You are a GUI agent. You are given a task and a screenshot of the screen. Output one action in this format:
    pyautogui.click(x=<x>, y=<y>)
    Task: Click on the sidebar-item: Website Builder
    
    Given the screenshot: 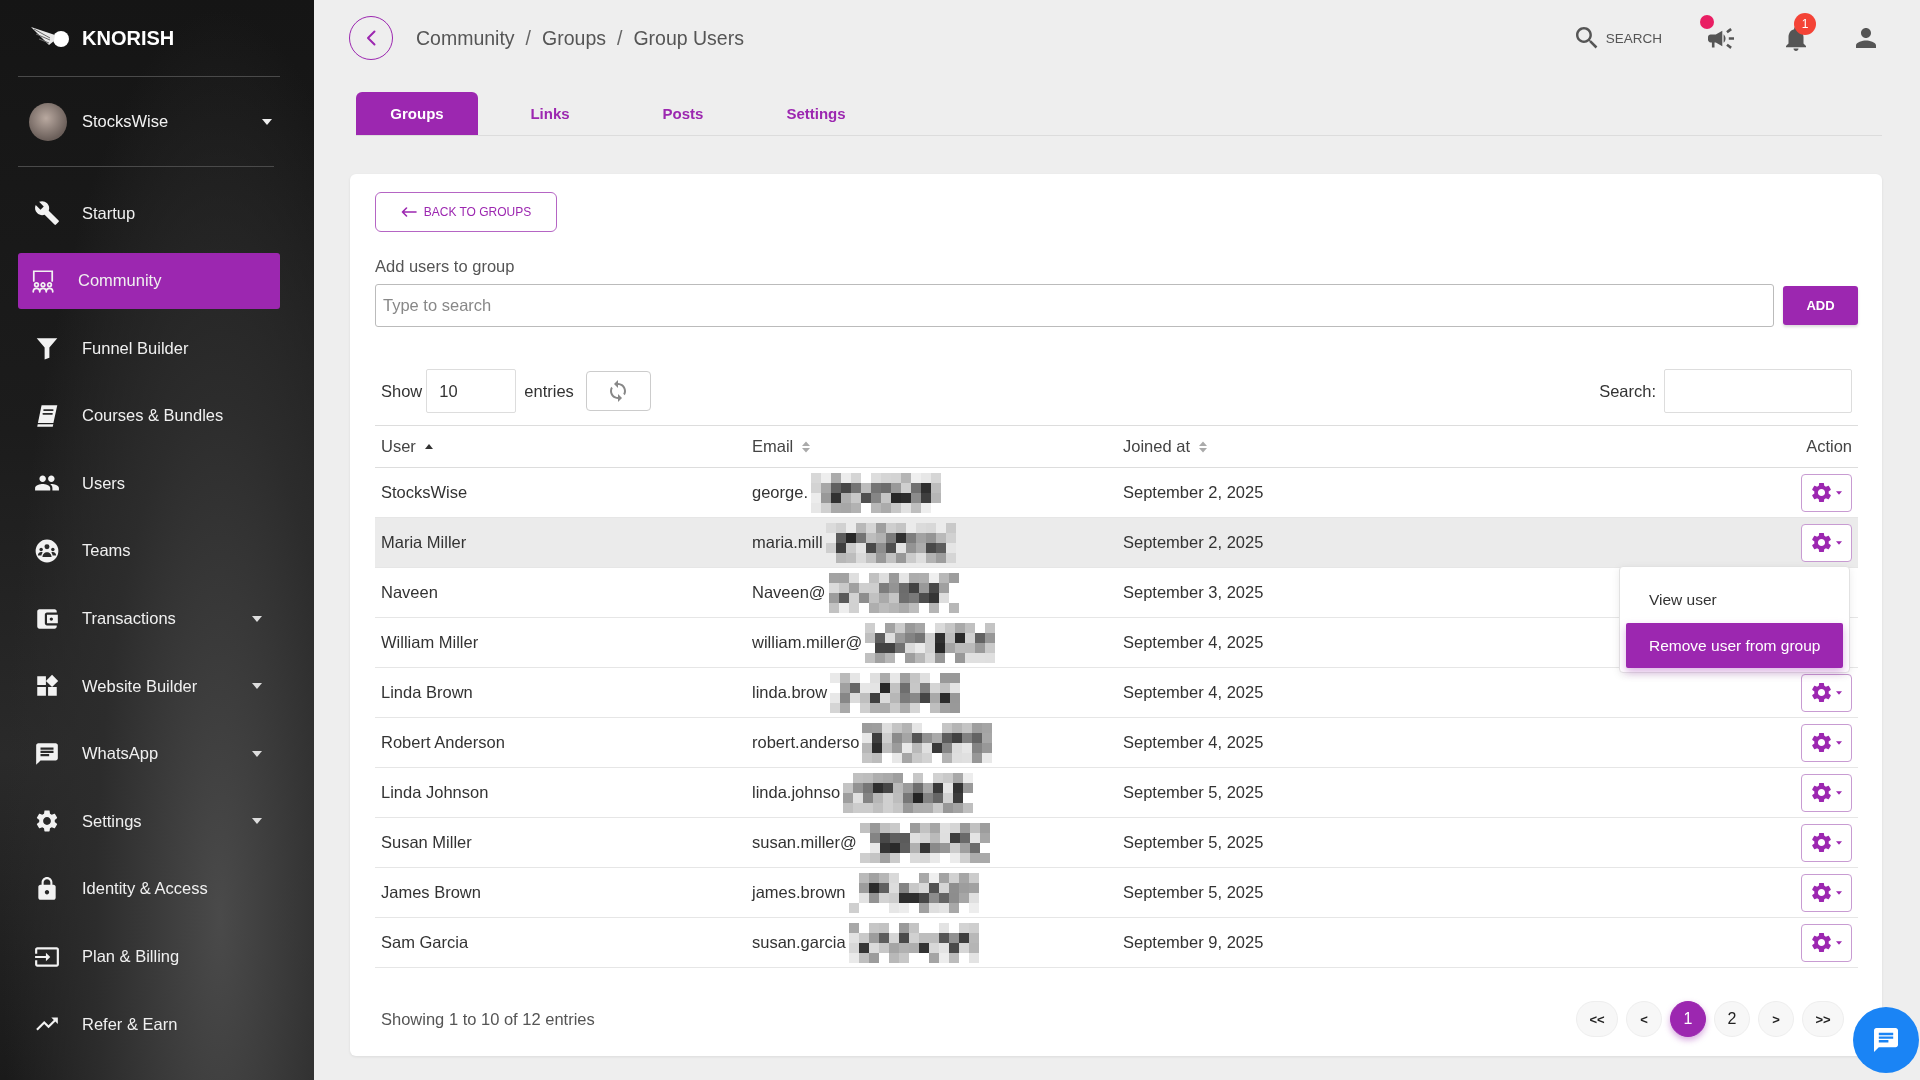 What is the action you would take?
    pyautogui.click(x=149, y=686)
    